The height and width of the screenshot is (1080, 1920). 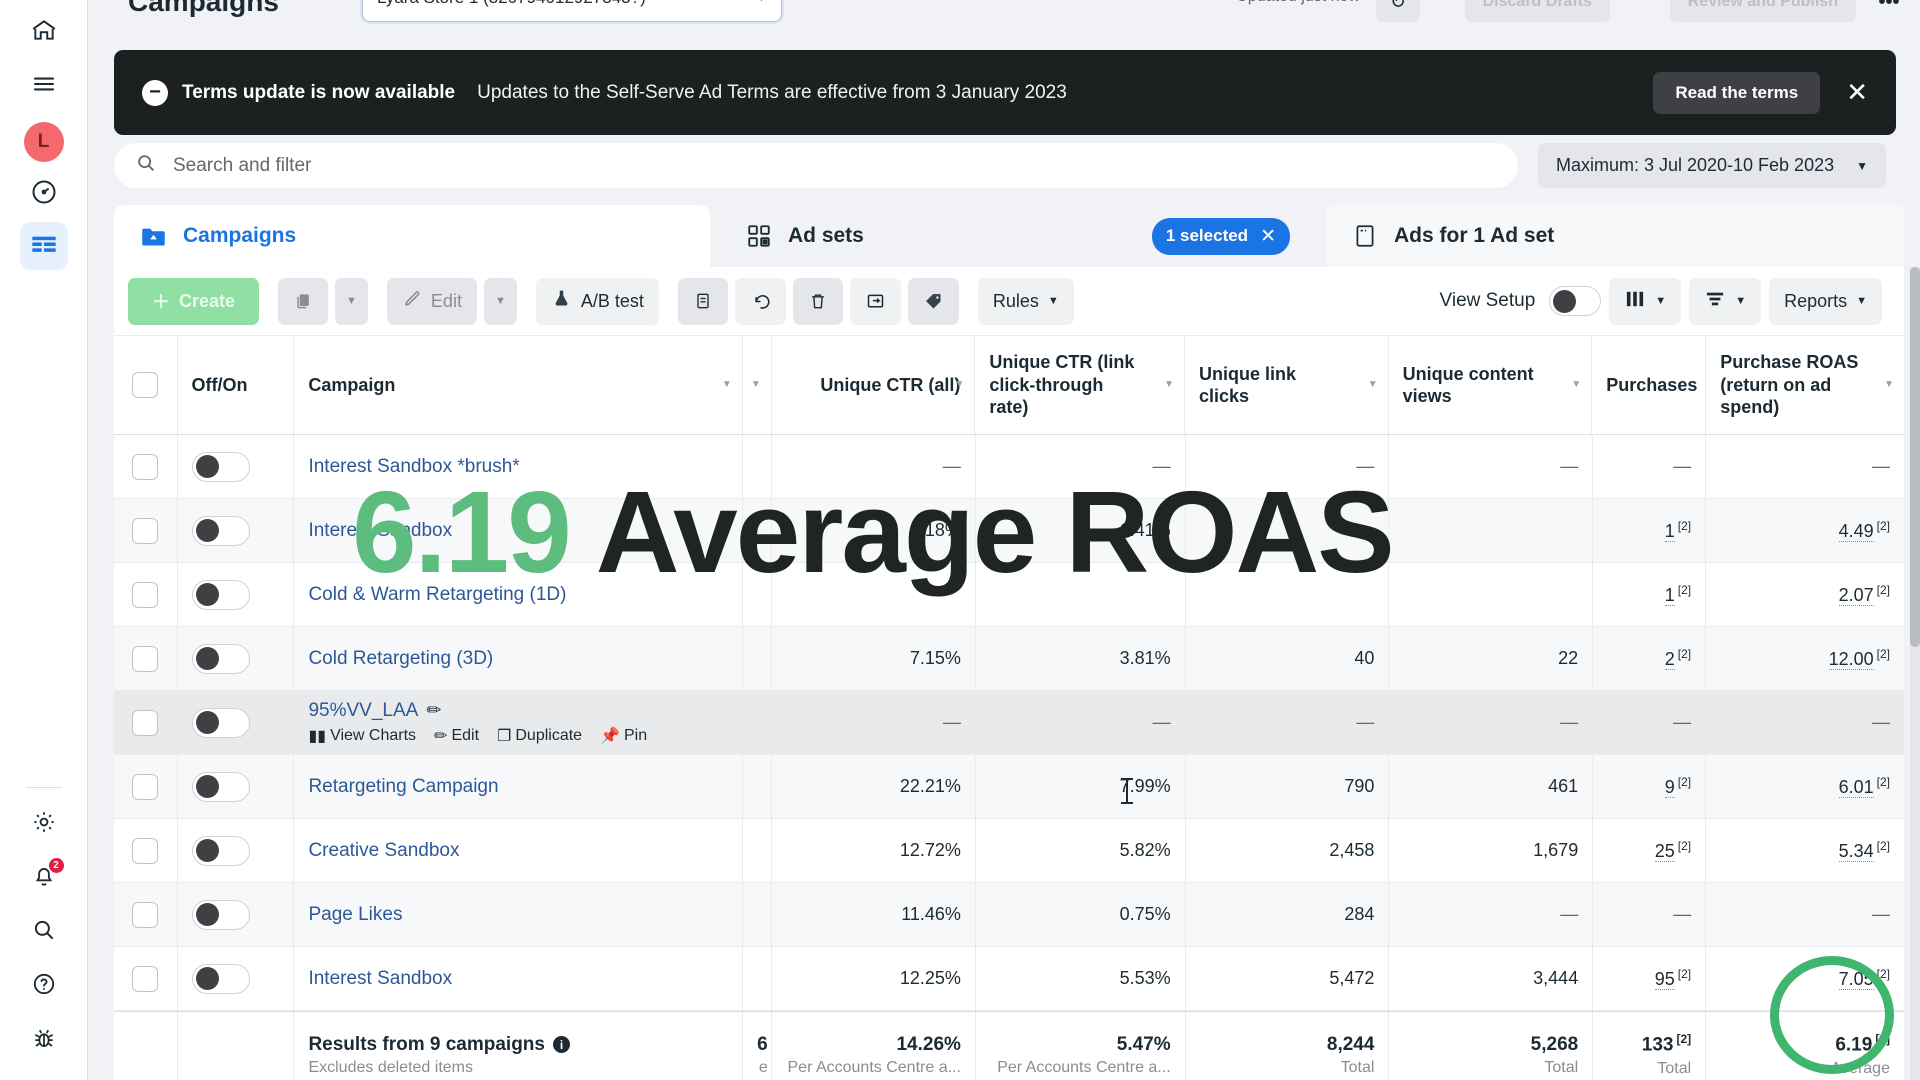 I want to click on campaign-name-link: Retargeting Campaign, so click(x=403, y=787).